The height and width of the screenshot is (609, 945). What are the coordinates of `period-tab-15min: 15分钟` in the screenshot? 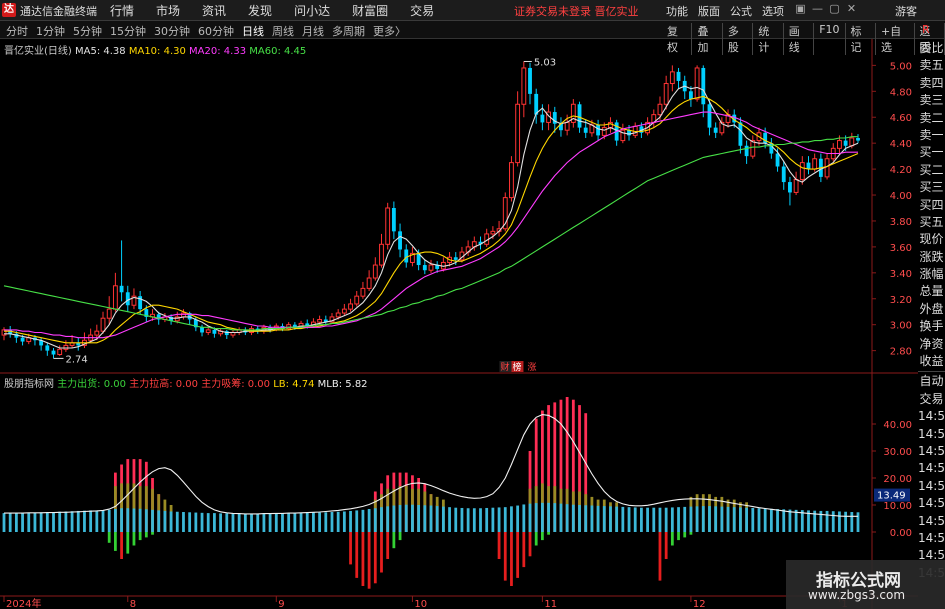 It's located at (128, 31).